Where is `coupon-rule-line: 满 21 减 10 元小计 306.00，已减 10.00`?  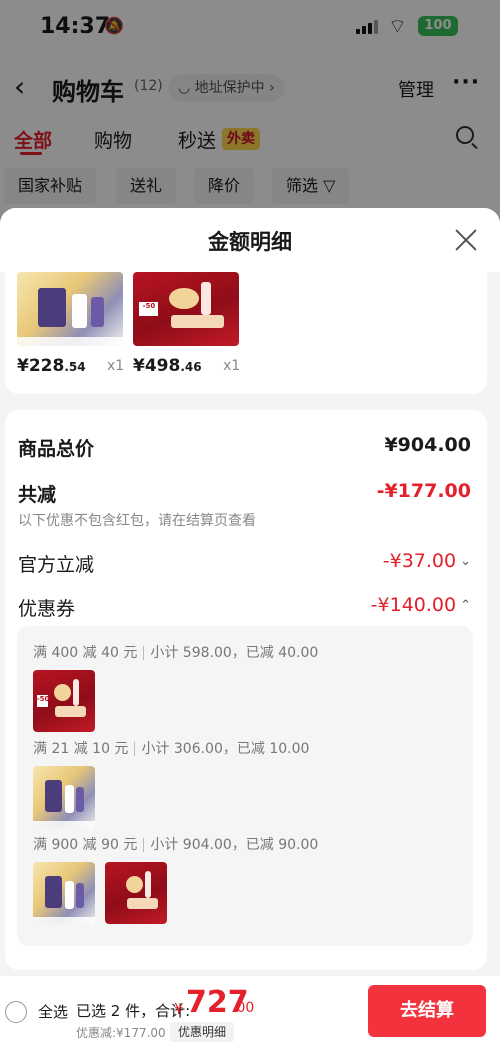
coupon-rule-line: 满 21 减 10 元小计 306.00，已减 10.00 is located at coordinates (171, 748).